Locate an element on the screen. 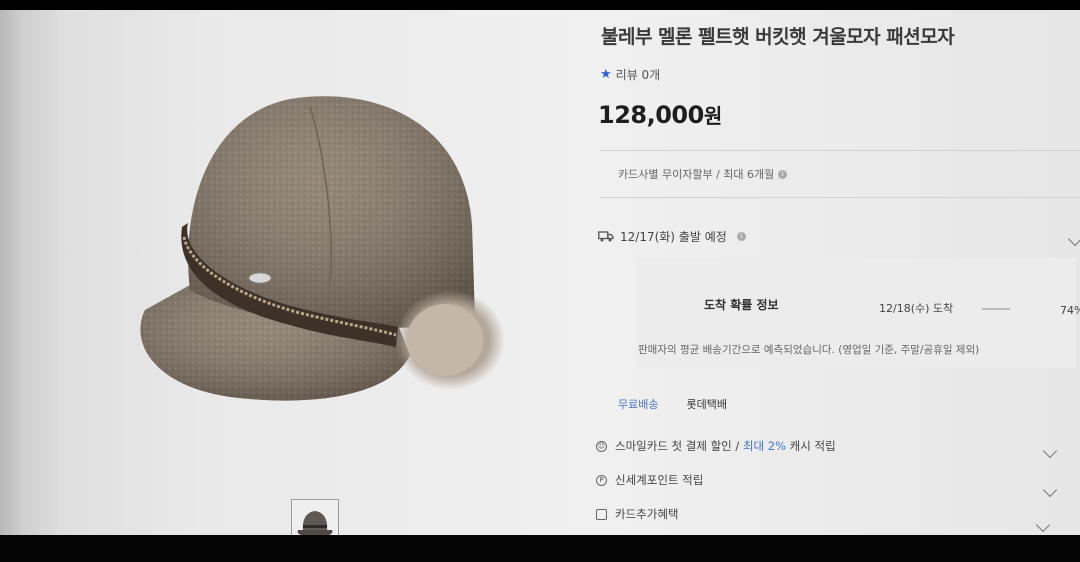  courier-info: 무료배송 롯데택배 is located at coordinates (672, 404).